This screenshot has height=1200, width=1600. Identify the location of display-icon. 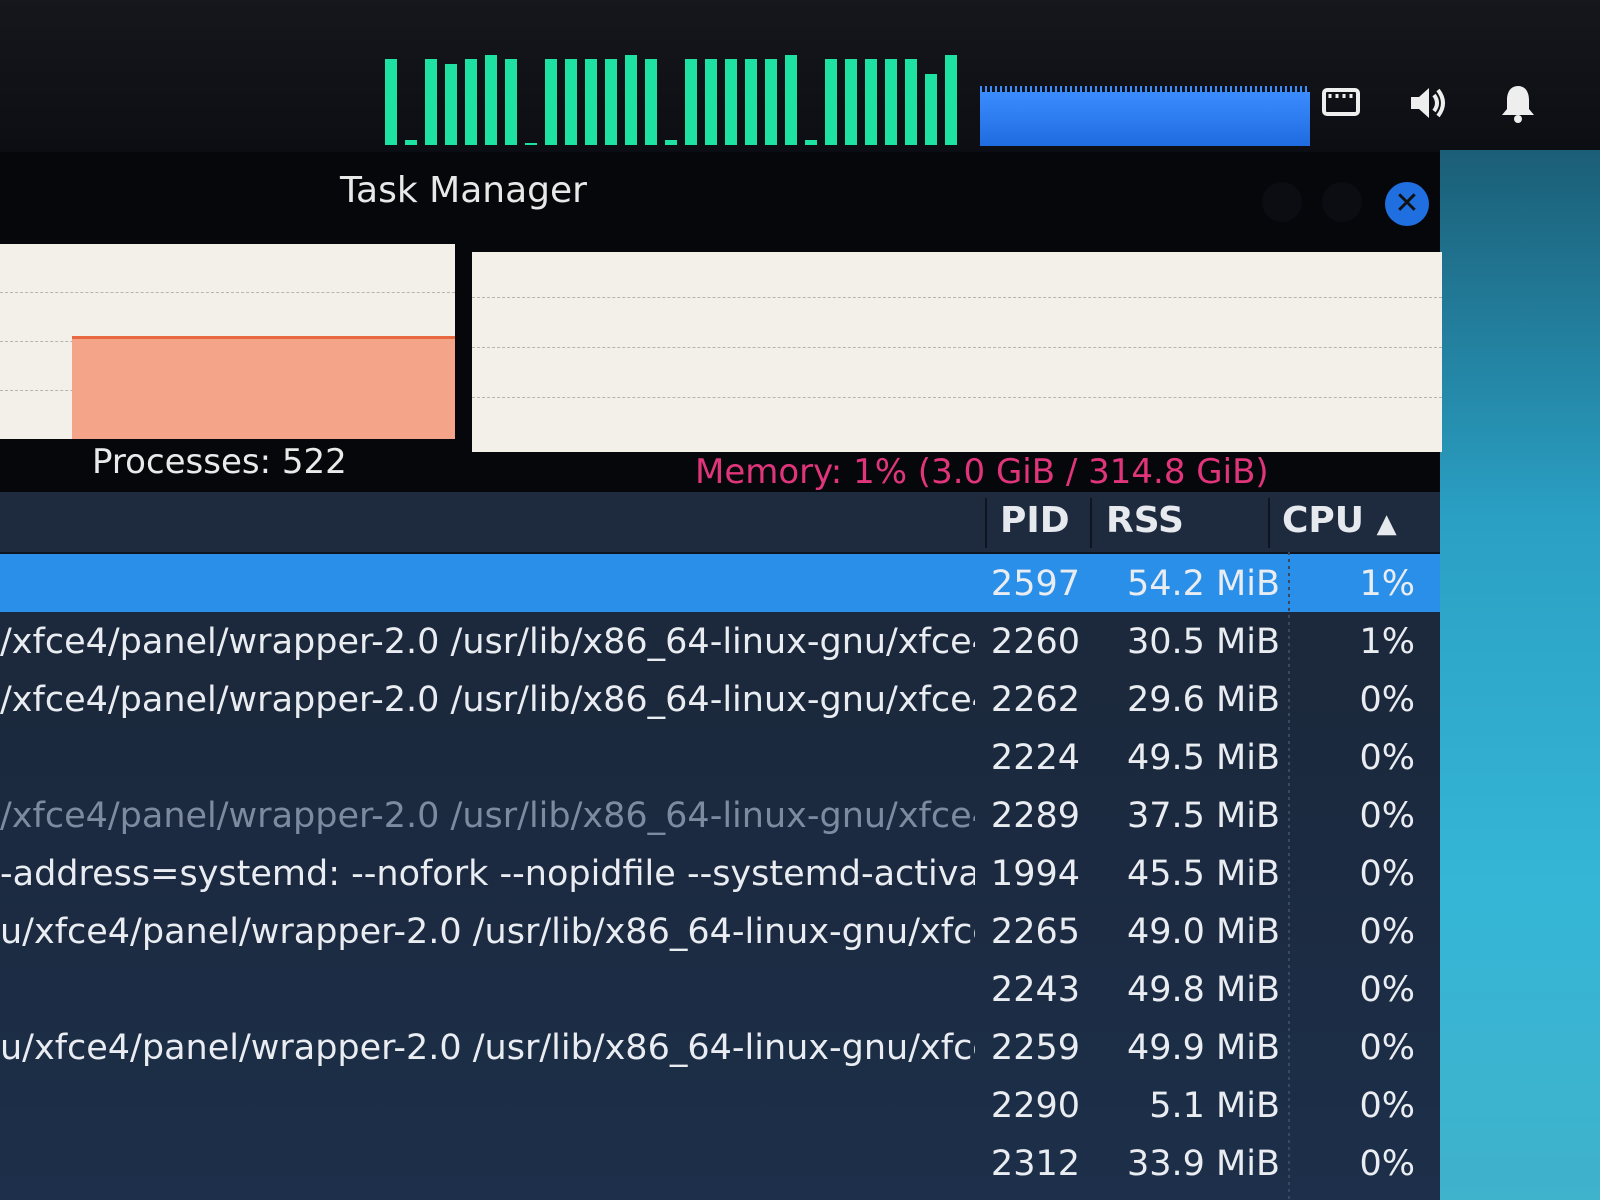
(1341, 103).